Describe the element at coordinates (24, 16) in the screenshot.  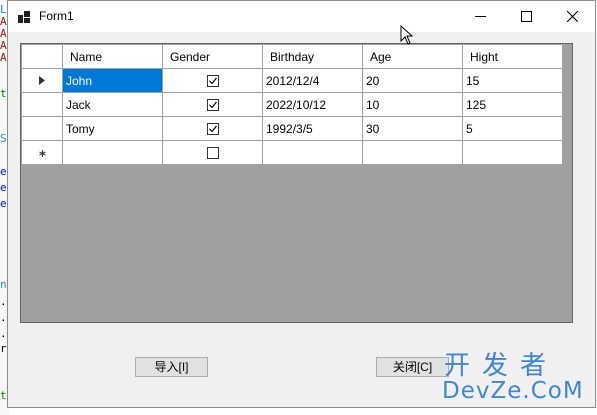
I see `app-icon` at that location.